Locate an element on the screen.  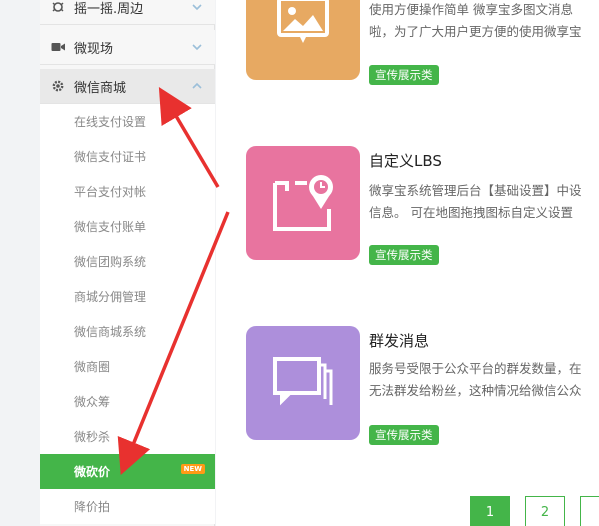
sidebar-item-label: 微信支付账单 is located at coordinates (110, 227).